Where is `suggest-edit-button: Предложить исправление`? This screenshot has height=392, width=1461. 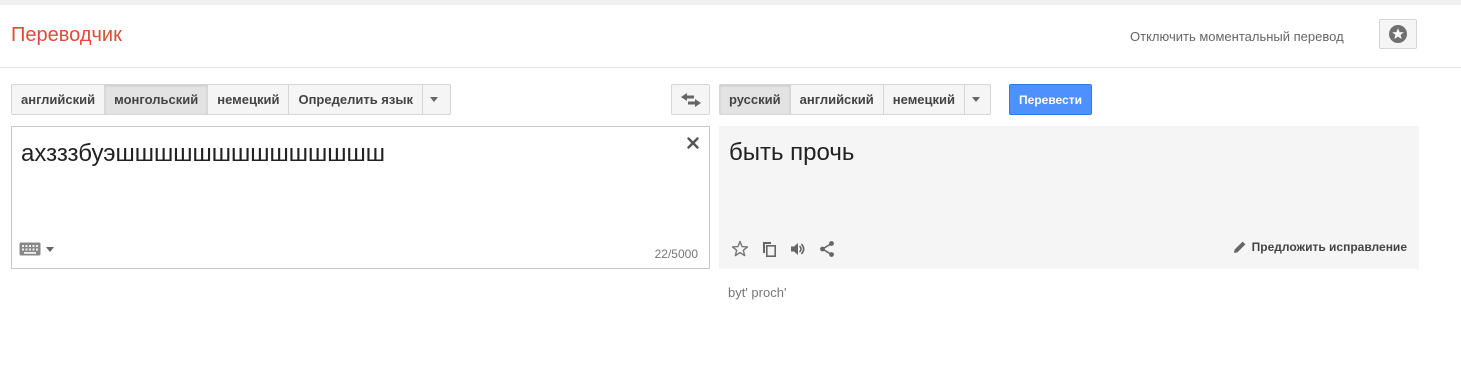
suggest-edit-button: Предложить исправление is located at coordinates (1320, 247).